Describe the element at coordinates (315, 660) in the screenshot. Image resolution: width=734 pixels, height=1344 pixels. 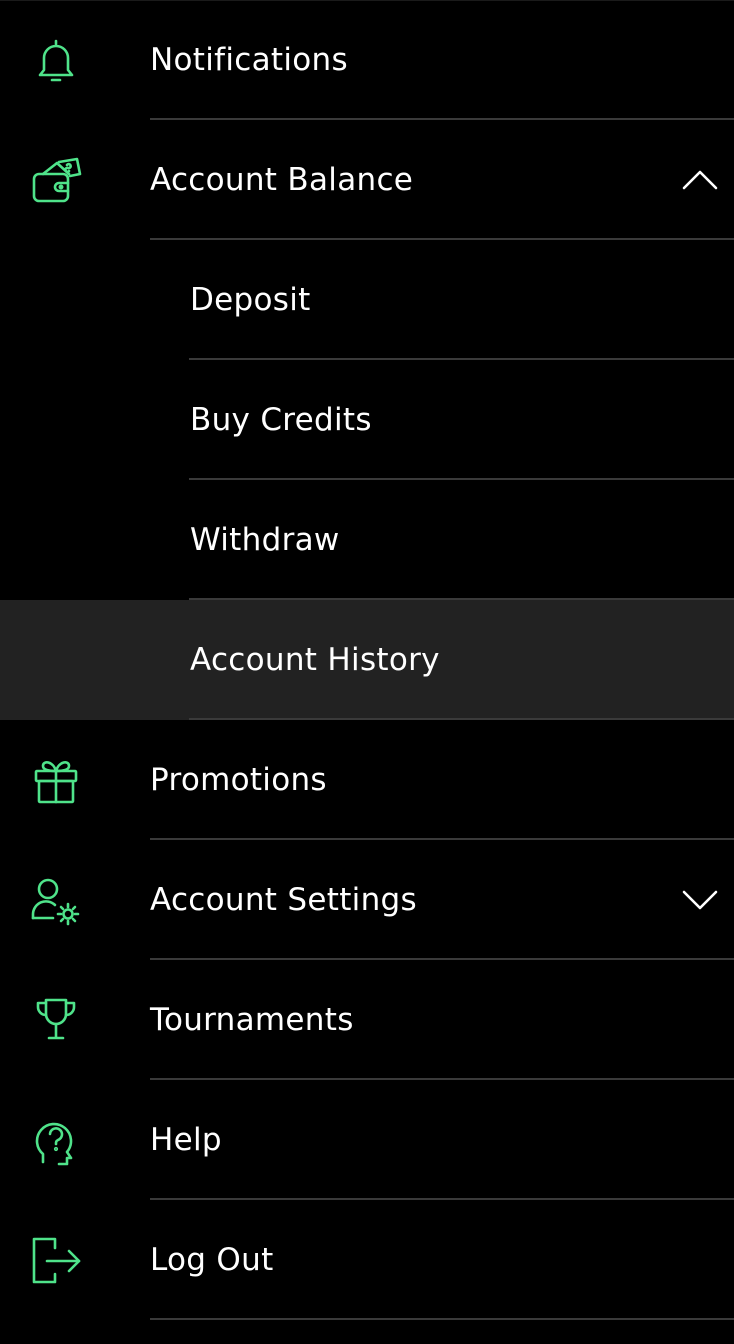
I see `submenu-item-label: Account History` at that location.